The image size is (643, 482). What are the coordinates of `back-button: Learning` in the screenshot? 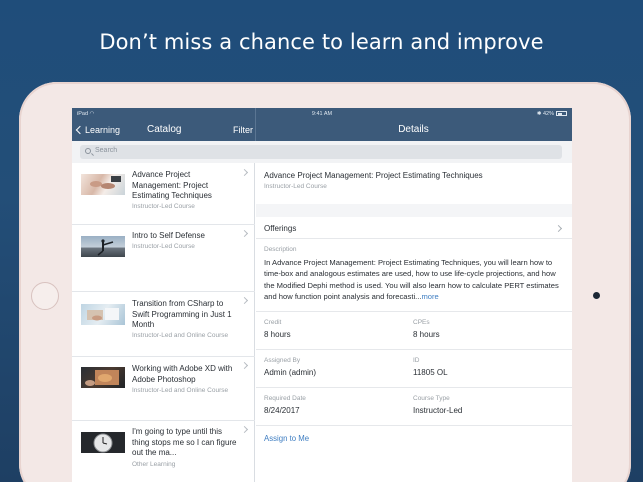 It's located at (98, 130).